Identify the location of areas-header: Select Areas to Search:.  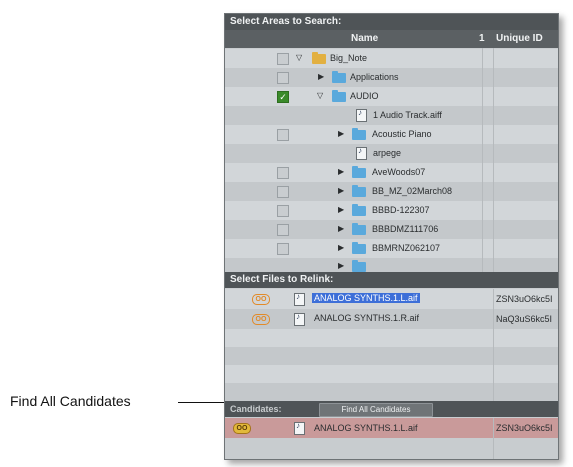
(391, 22).